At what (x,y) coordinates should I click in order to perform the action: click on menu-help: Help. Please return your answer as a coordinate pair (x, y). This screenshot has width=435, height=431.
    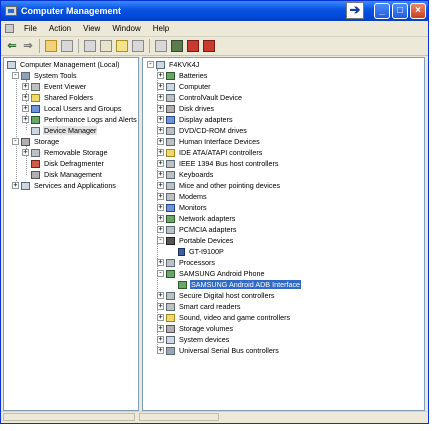
    Looking at the image, I should click on (161, 28).